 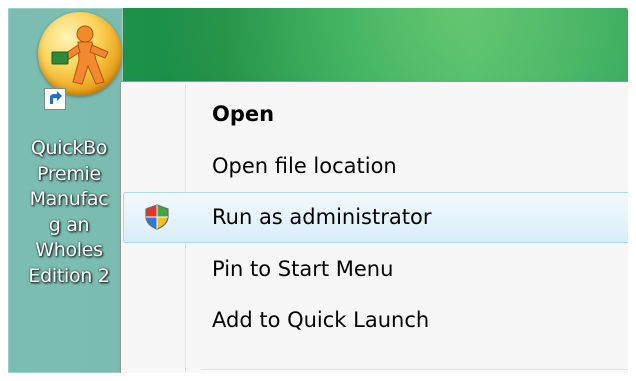 I want to click on menu-item-label: Open file location, so click(x=304, y=166).